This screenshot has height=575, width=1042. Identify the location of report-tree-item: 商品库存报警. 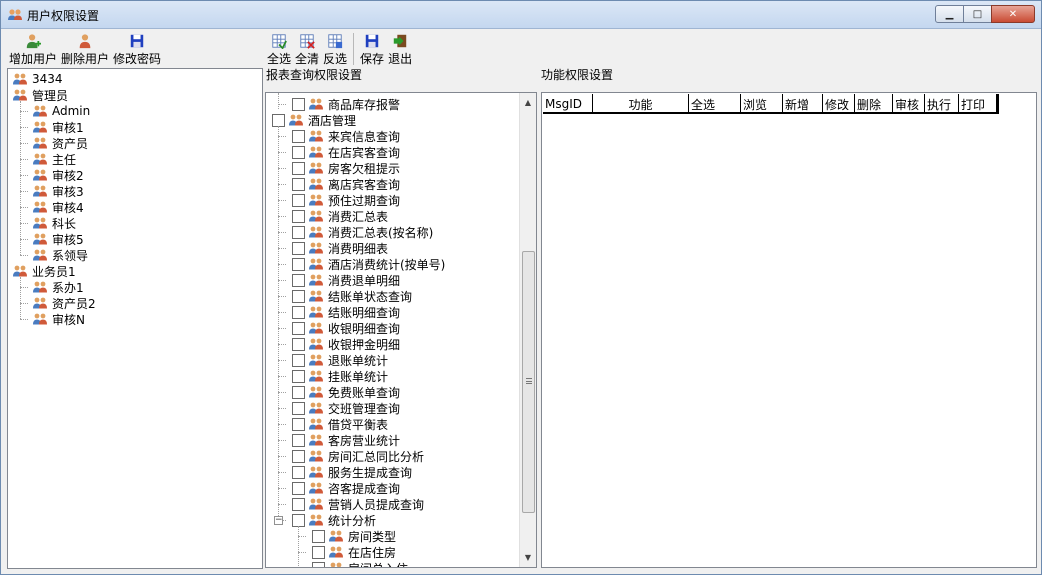
(346, 104).